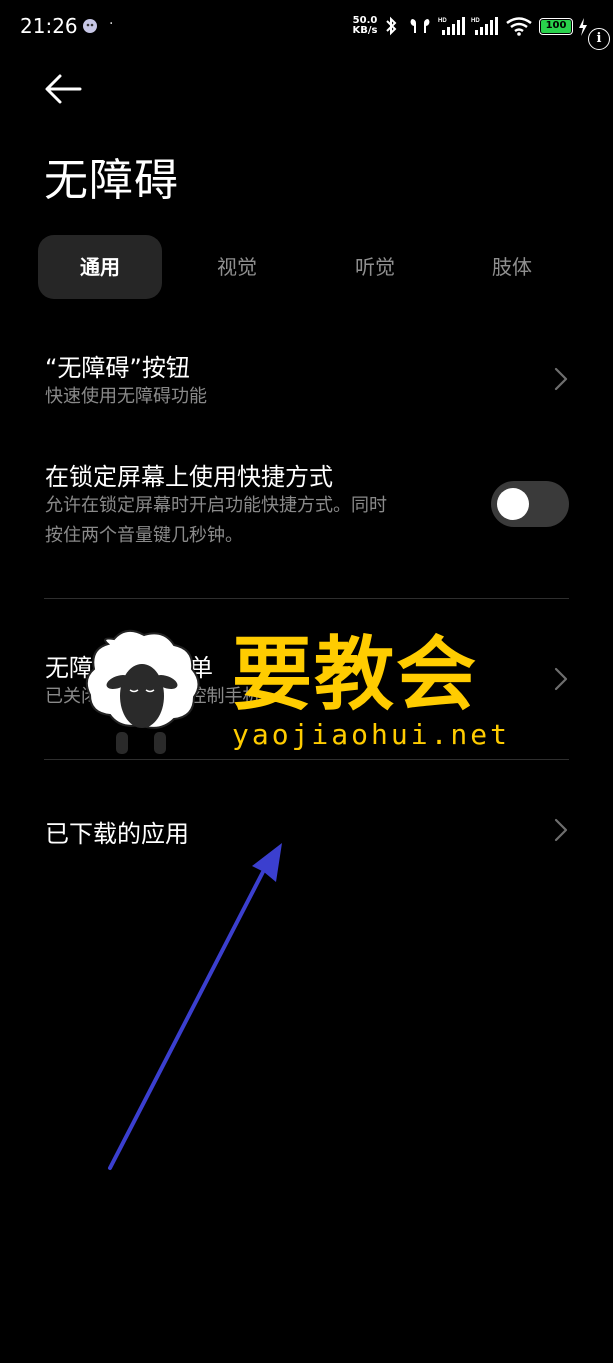  Describe the element at coordinates (583, 27) in the screenshot. I see `charging-icon` at that location.